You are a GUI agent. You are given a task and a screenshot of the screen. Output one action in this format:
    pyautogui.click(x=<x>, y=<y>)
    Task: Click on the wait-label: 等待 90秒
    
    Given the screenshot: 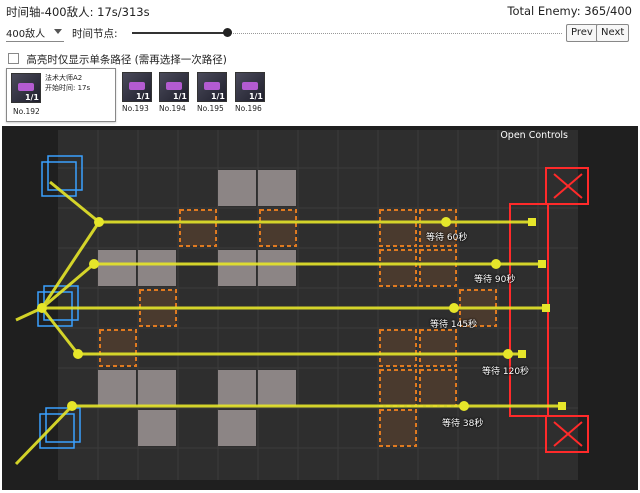 What is the action you would take?
    pyautogui.click(x=495, y=280)
    